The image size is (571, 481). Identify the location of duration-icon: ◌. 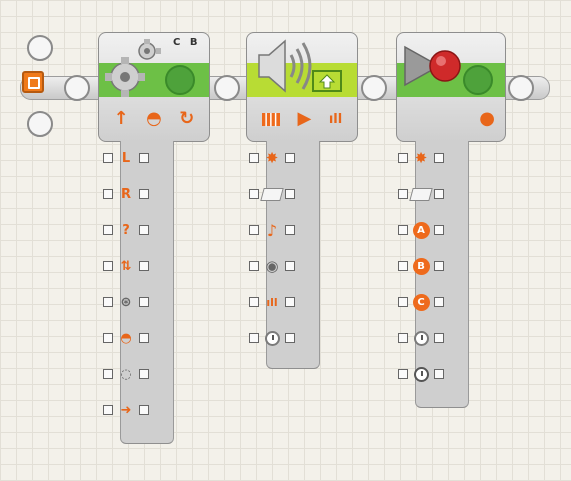
(126, 374).